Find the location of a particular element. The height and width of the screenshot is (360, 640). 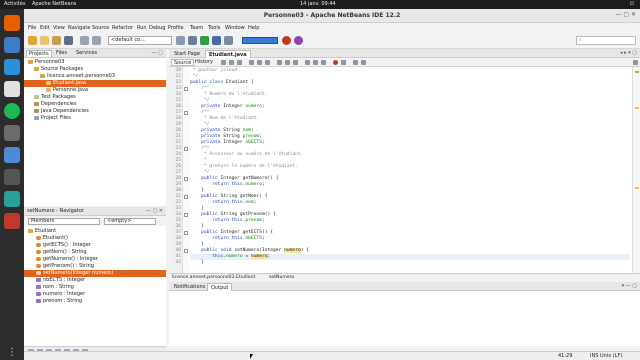

tab-source: Source is located at coordinates (183, 62).